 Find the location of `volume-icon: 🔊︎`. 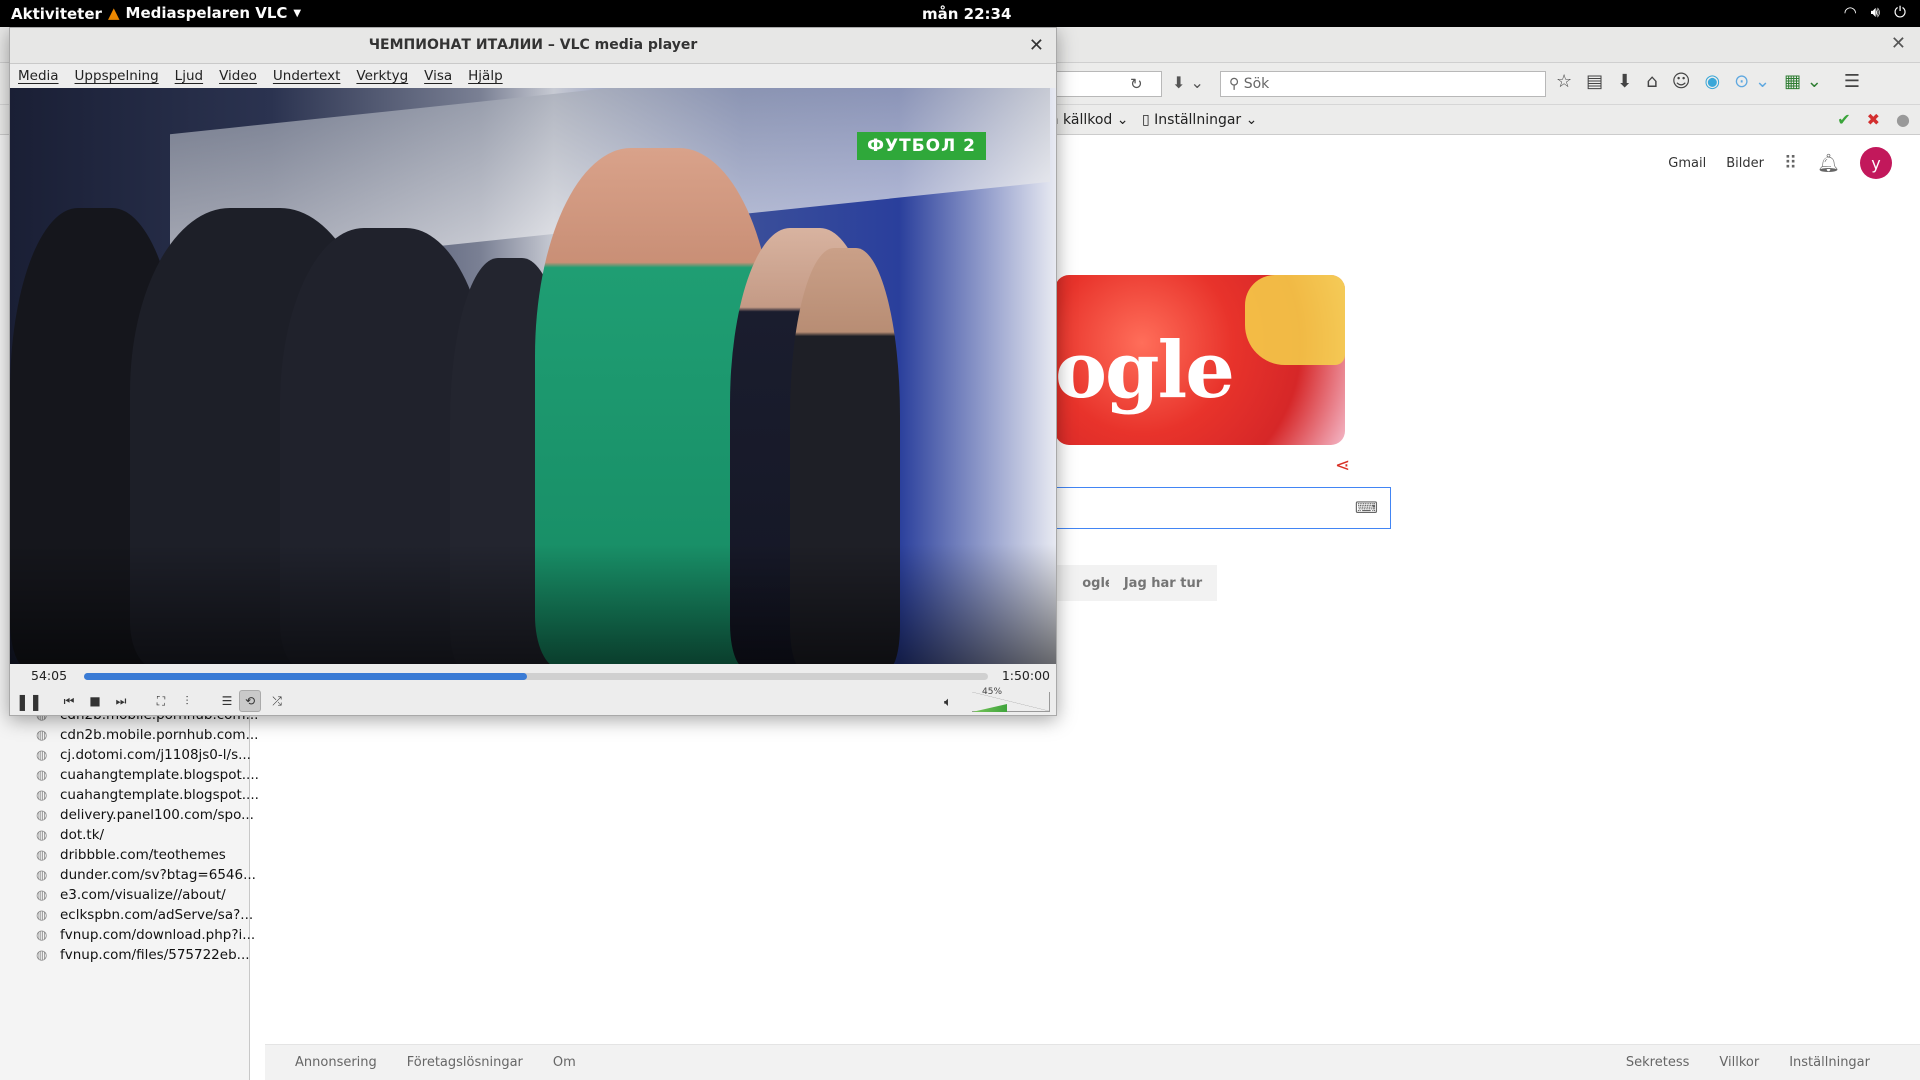

volume-icon: 🔊︎ is located at coordinates (1875, 12).